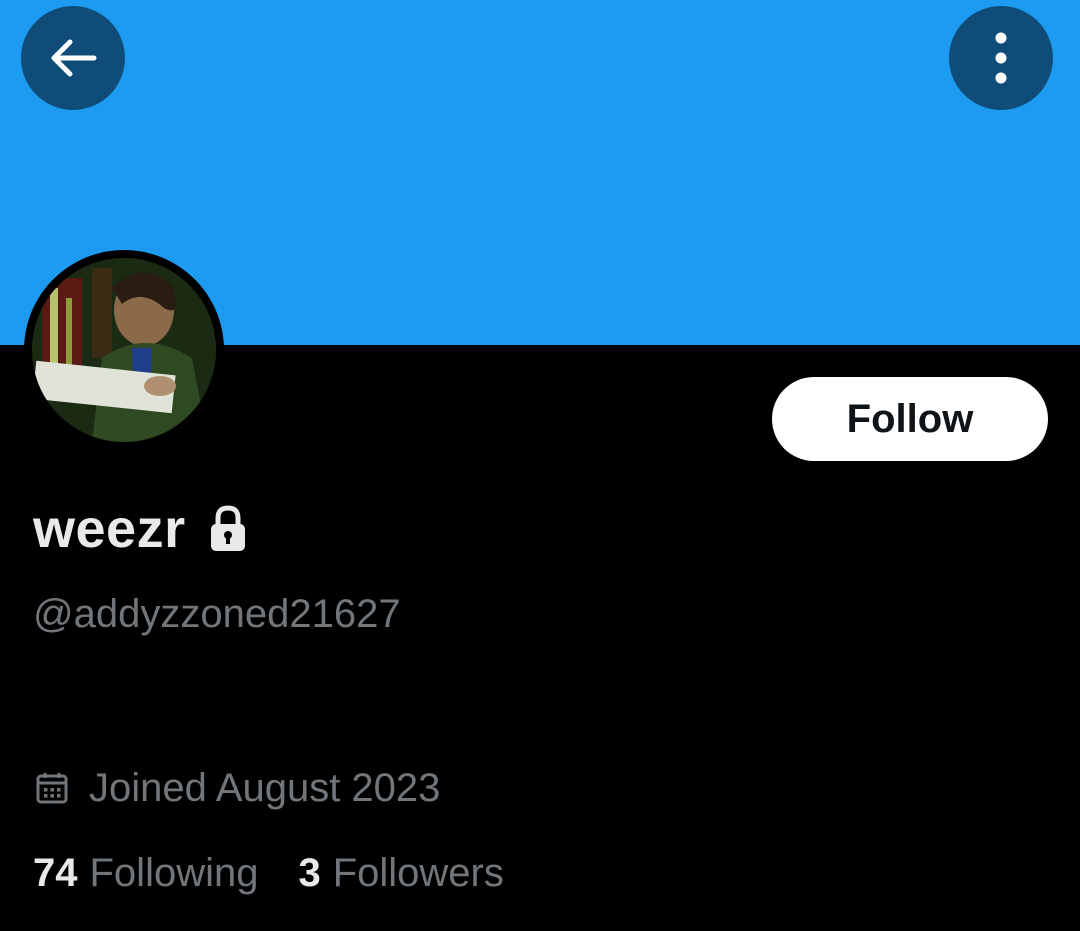 Image resolution: width=1080 pixels, height=931 pixels. I want to click on joined-date-row: Joined August 2023, so click(237, 788).